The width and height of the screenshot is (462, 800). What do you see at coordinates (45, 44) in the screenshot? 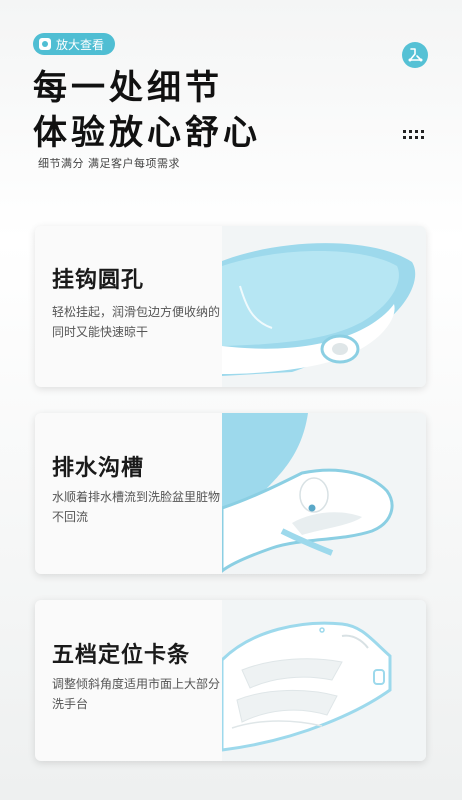
I see `zoom-icon` at bounding box center [45, 44].